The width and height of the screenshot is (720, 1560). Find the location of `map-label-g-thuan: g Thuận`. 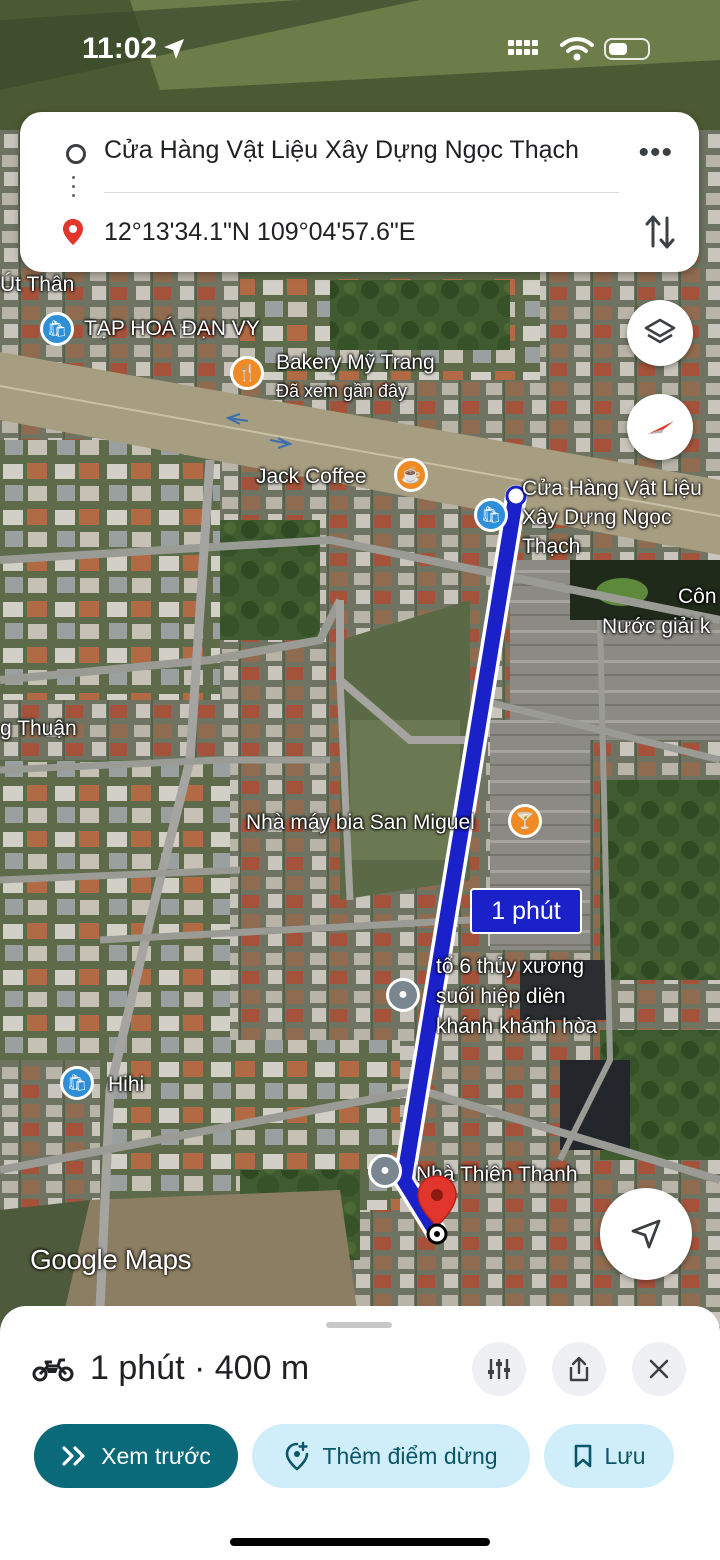

map-label-g-thuan: g Thuận is located at coordinates (38, 728).